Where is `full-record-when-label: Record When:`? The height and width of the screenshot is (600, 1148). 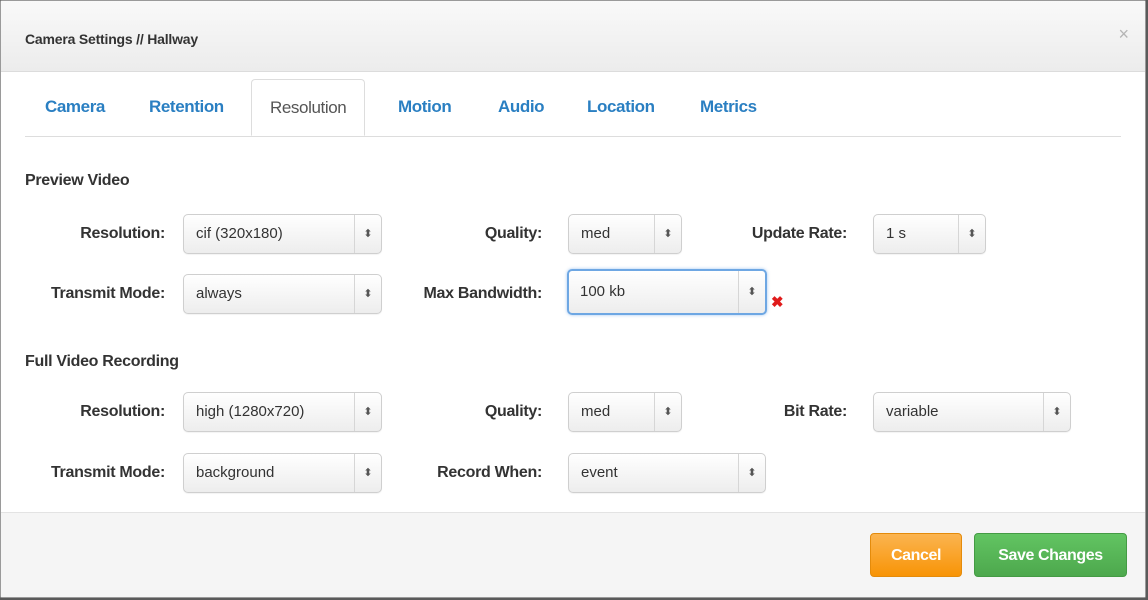
full-record-when-label: Record When: is located at coordinates (489, 472).